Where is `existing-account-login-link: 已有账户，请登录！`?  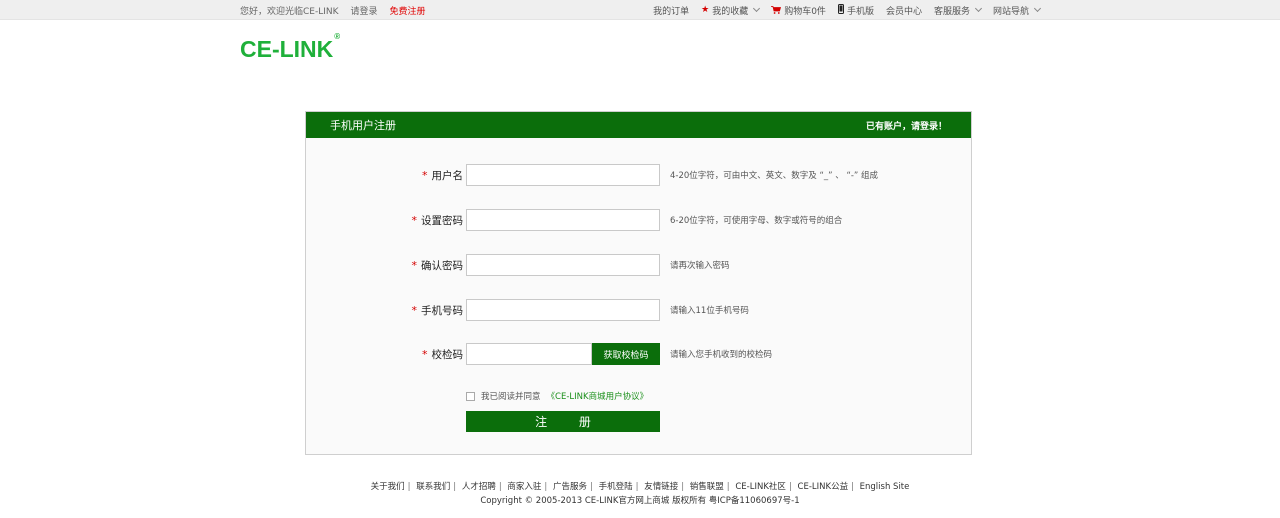
existing-account-login-link: 已有账户，请登录！ is located at coordinates (906, 125).